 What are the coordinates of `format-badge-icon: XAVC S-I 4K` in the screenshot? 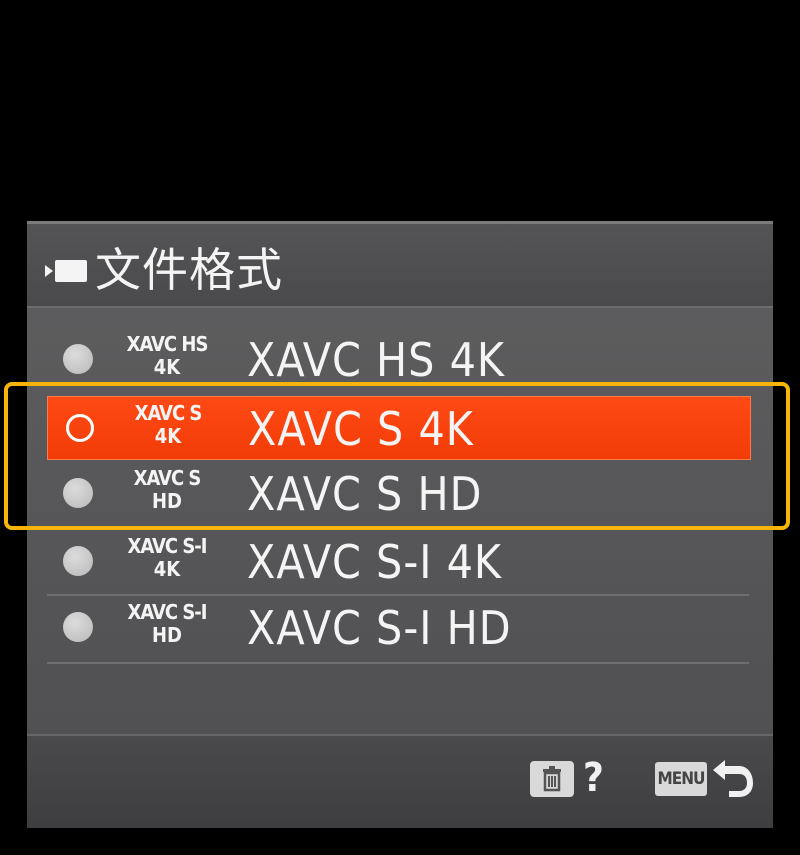 It's located at (167, 561).